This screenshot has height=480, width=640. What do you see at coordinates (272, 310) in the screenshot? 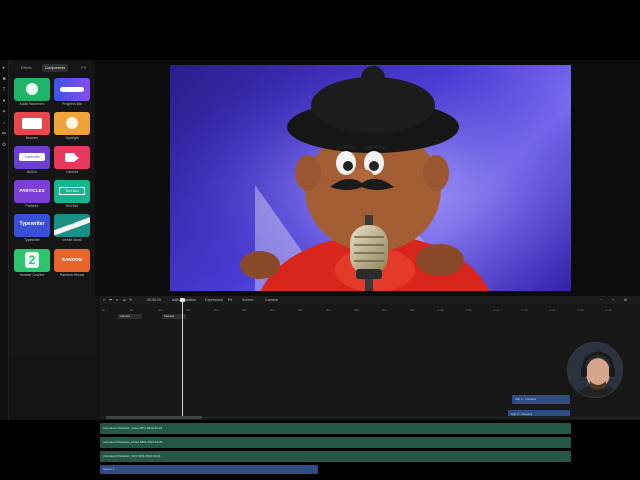
I see `ruler-tick: 30s` at bounding box center [272, 310].